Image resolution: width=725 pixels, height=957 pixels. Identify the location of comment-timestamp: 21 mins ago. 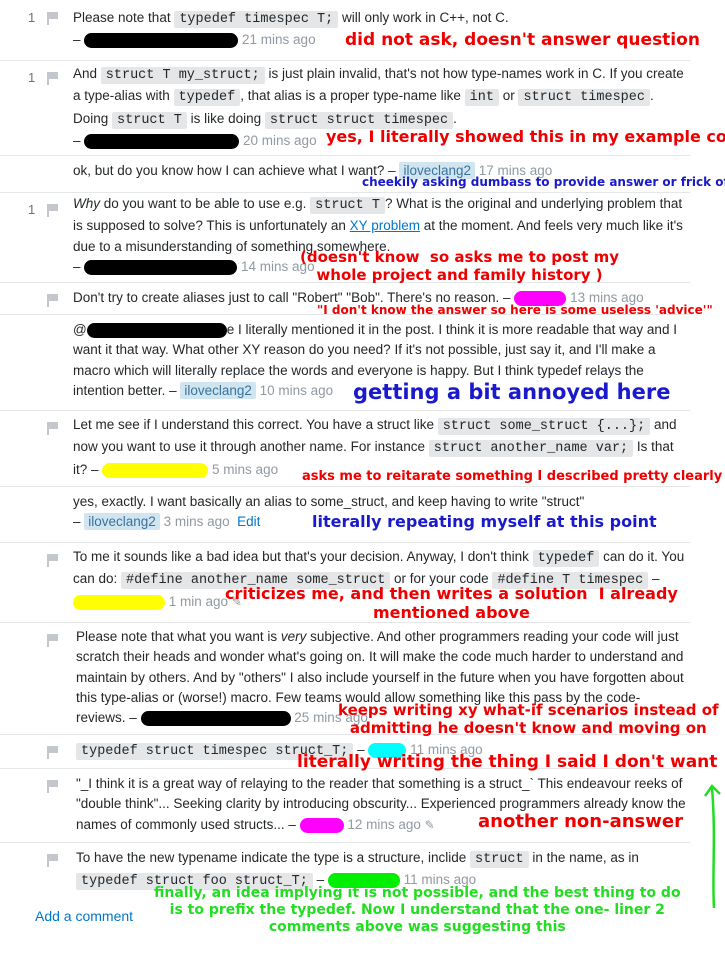
(279, 39).